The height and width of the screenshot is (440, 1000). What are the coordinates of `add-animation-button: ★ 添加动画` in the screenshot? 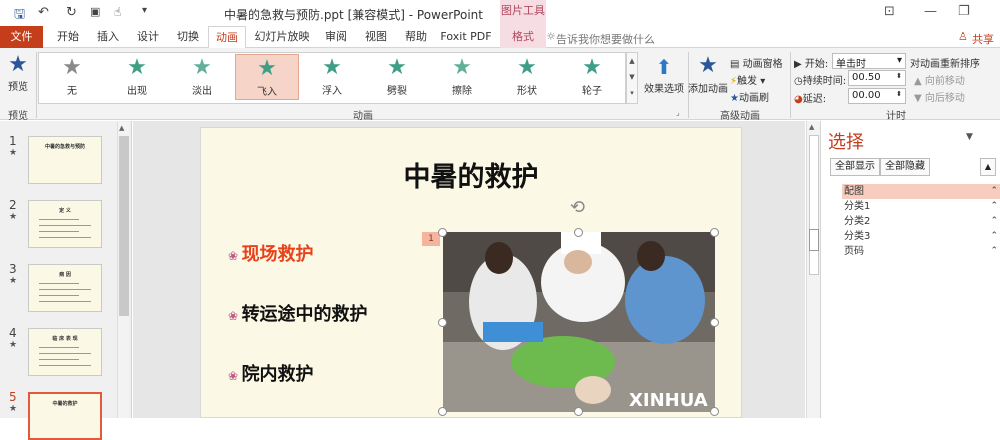 It's located at (708, 73).